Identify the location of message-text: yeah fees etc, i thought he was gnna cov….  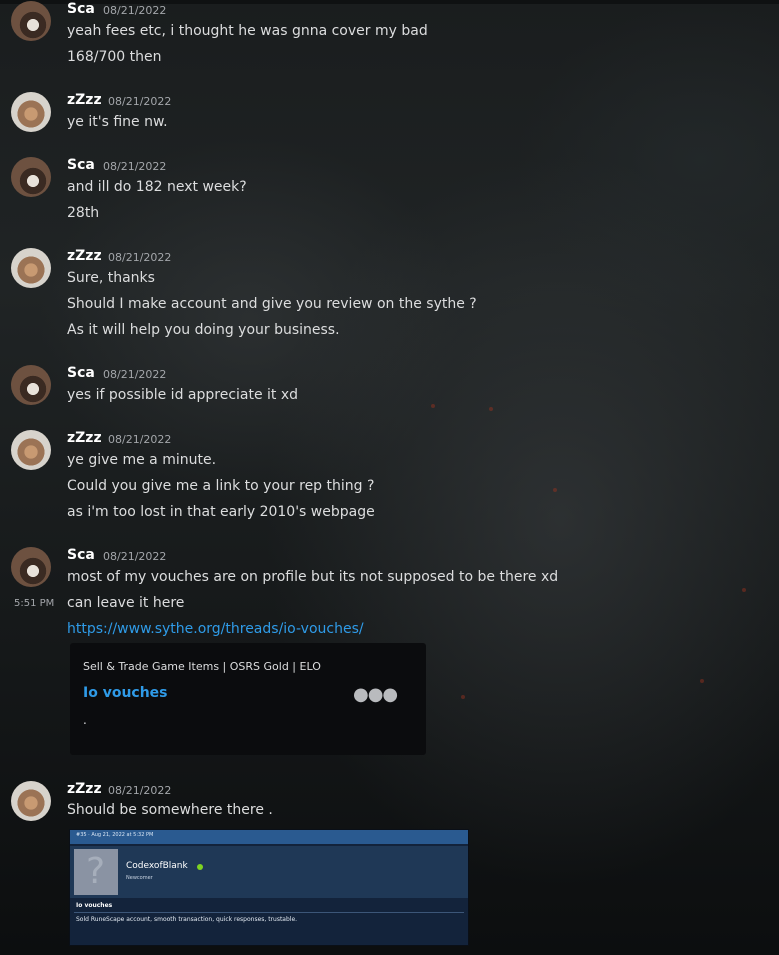
(247, 31).